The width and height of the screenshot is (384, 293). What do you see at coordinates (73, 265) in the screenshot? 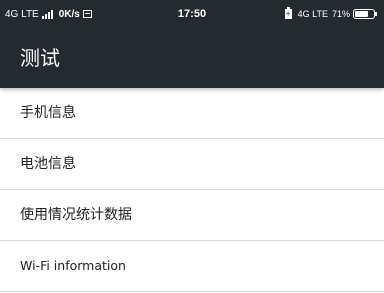
I see `menu-item-label: Wi-Fi information` at bounding box center [73, 265].